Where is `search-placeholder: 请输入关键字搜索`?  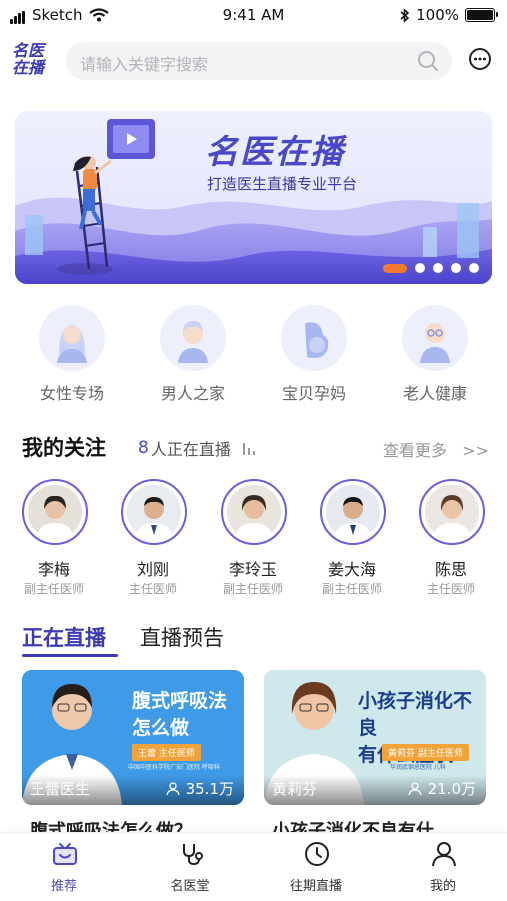
search-placeholder: 请输入关键字搜索 is located at coordinates (144, 64).